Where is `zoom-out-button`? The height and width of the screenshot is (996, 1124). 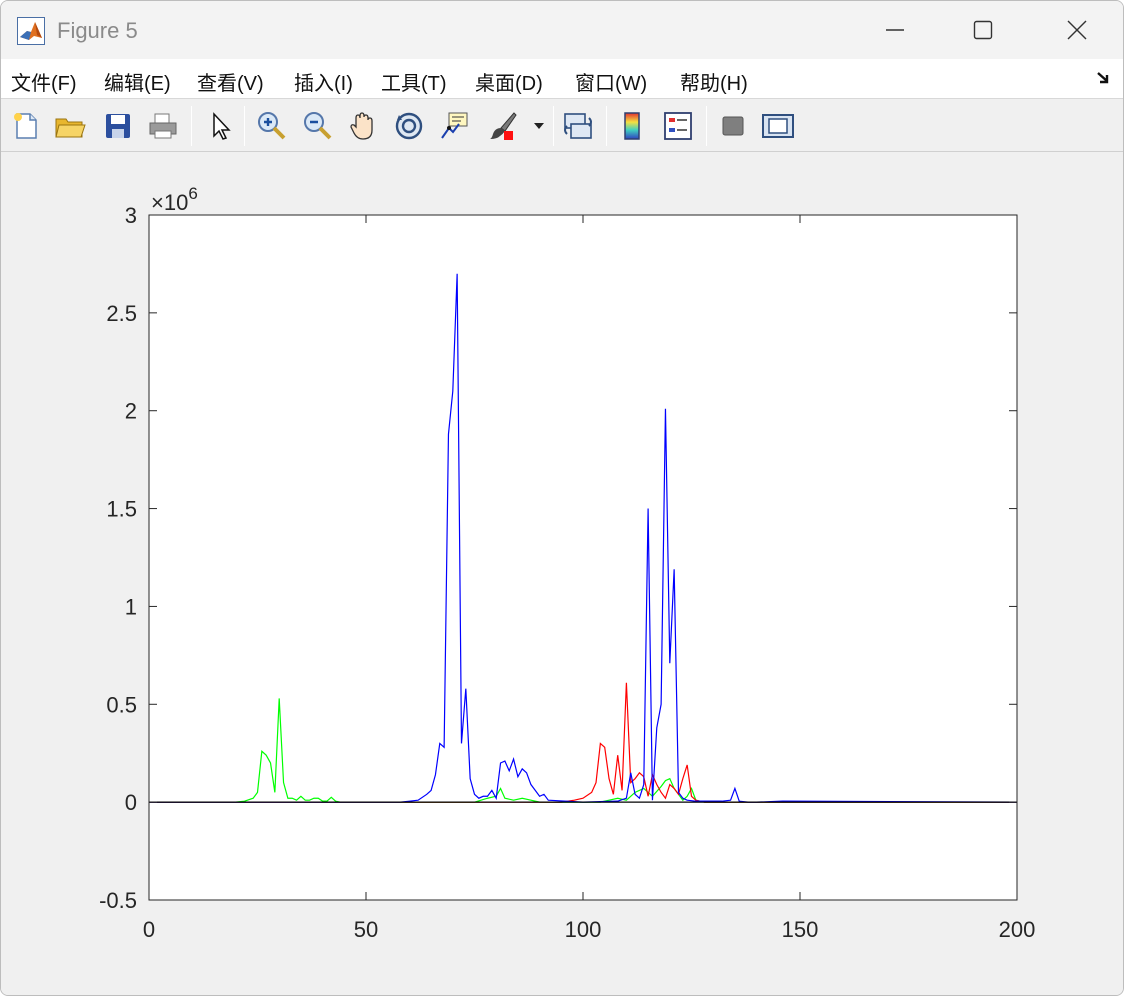
zoom-out-button is located at coordinates (317, 126).